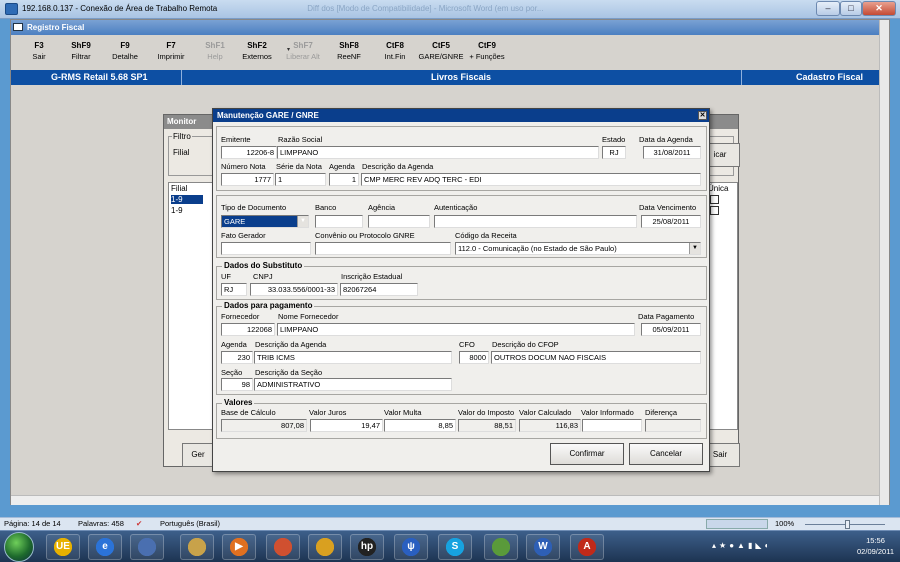  Describe the element at coordinates (671, 221) in the screenshot. I see `data-vencimento-field: 25/08/2011` at that location.